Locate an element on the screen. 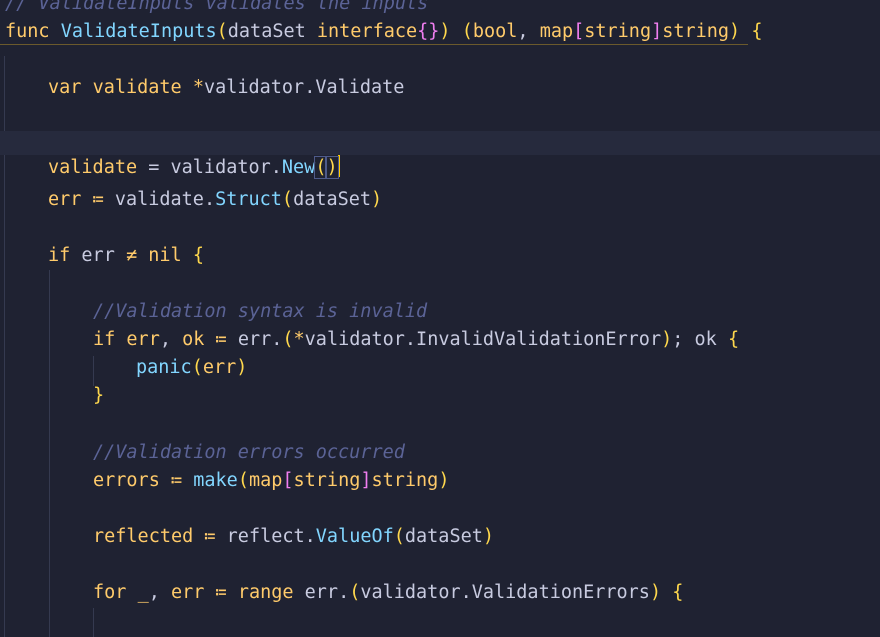  code-token: range is located at coordinates (271, 592).